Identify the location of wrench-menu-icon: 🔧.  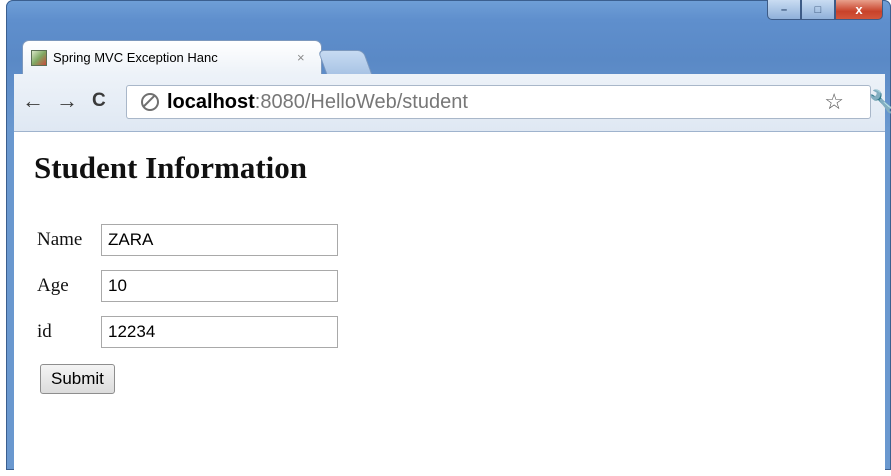
(880, 102).